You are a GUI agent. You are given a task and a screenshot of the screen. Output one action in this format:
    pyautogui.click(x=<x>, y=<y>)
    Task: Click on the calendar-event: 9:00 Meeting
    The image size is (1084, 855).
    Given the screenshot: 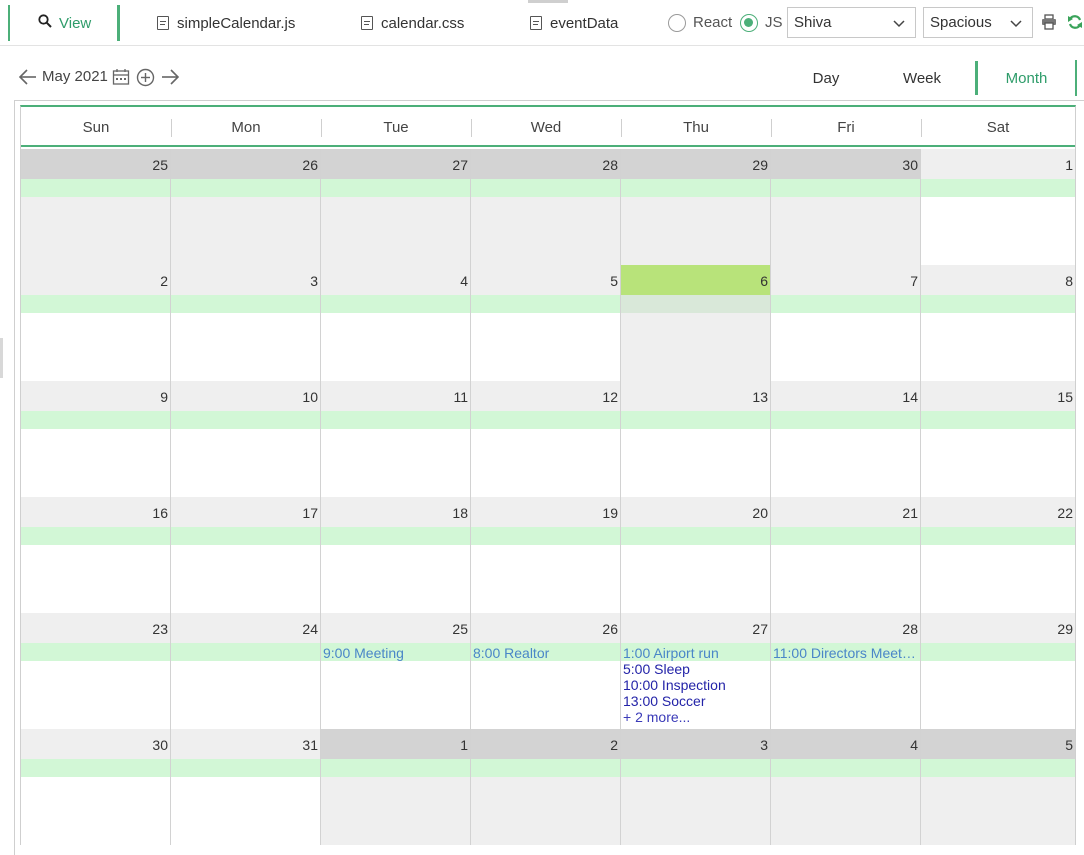 What is the action you would take?
    pyautogui.click(x=395, y=653)
    